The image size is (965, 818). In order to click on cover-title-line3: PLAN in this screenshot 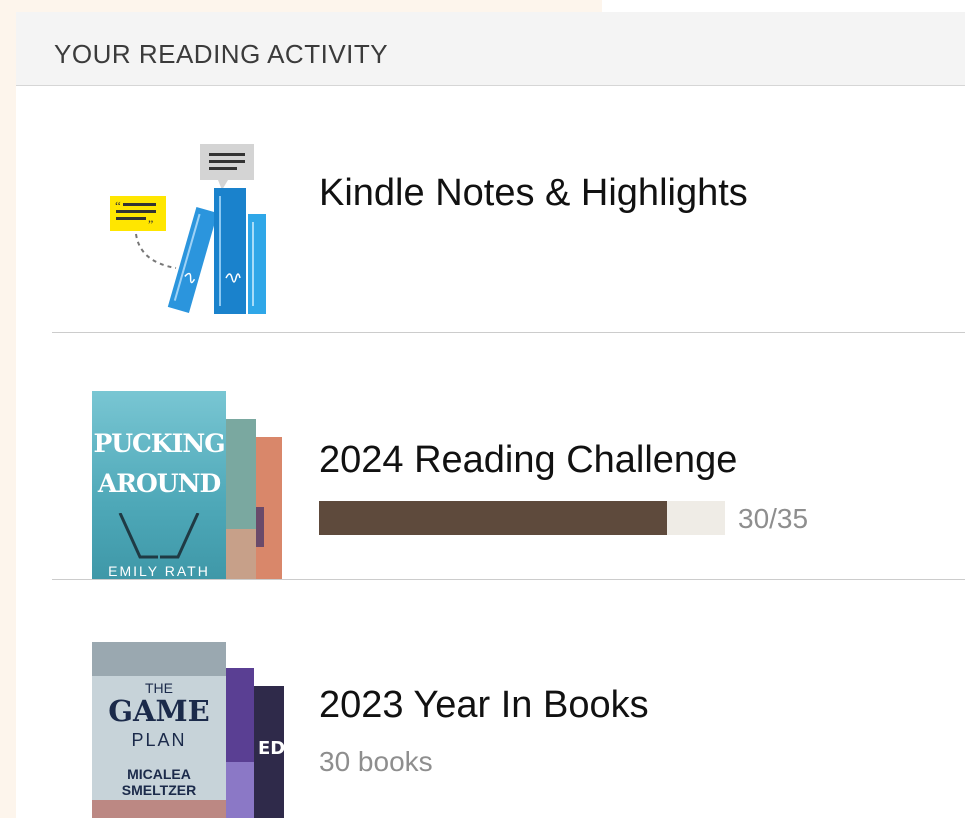, I will do `click(159, 740)`.